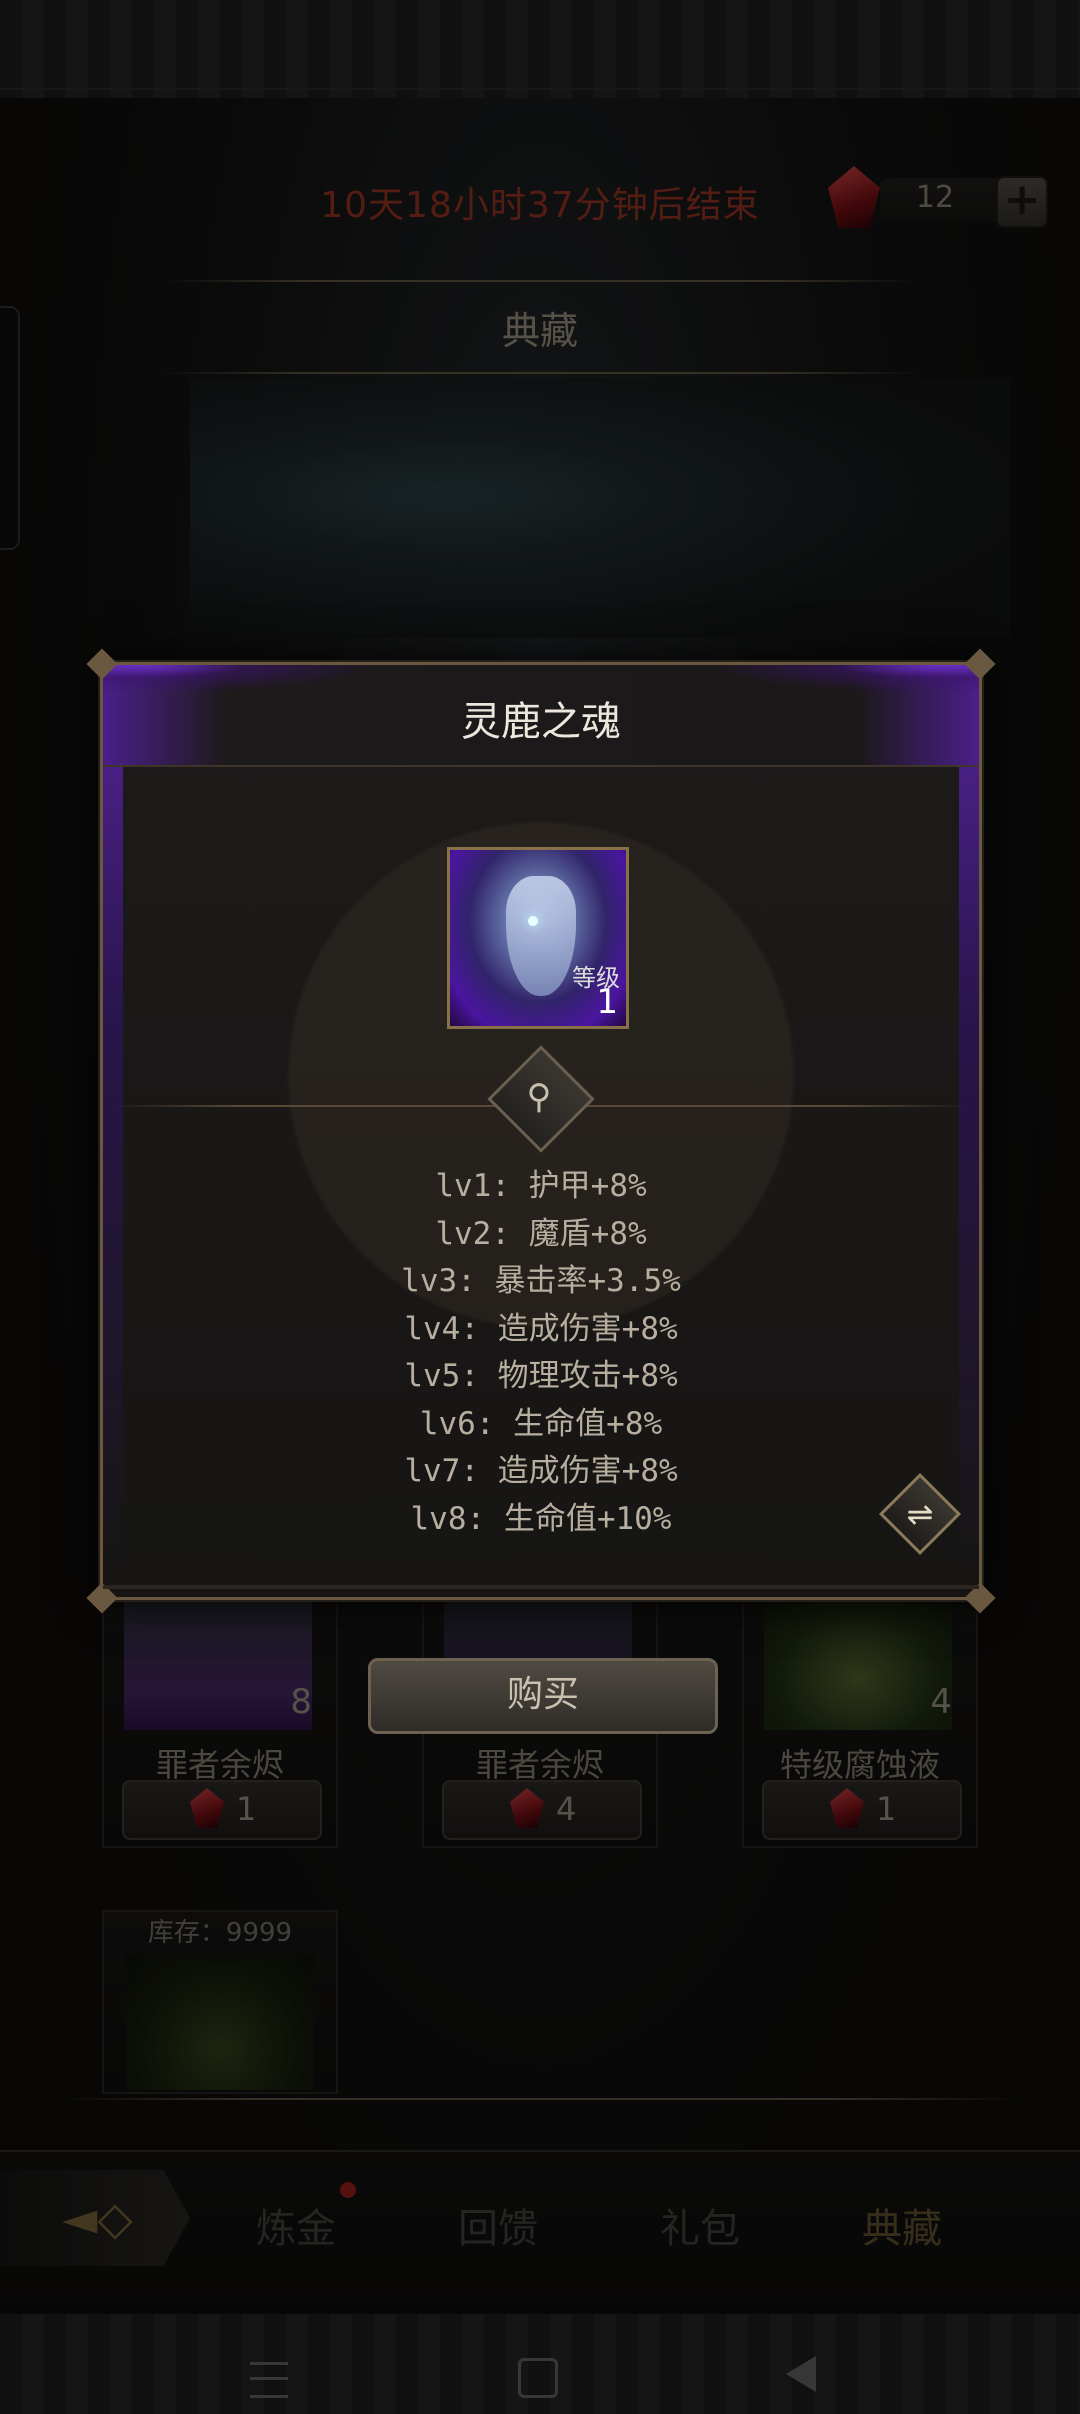  Describe the element at coordinates (543, 1696) in the screenshot. I see `buy-button: 购买` at that location.